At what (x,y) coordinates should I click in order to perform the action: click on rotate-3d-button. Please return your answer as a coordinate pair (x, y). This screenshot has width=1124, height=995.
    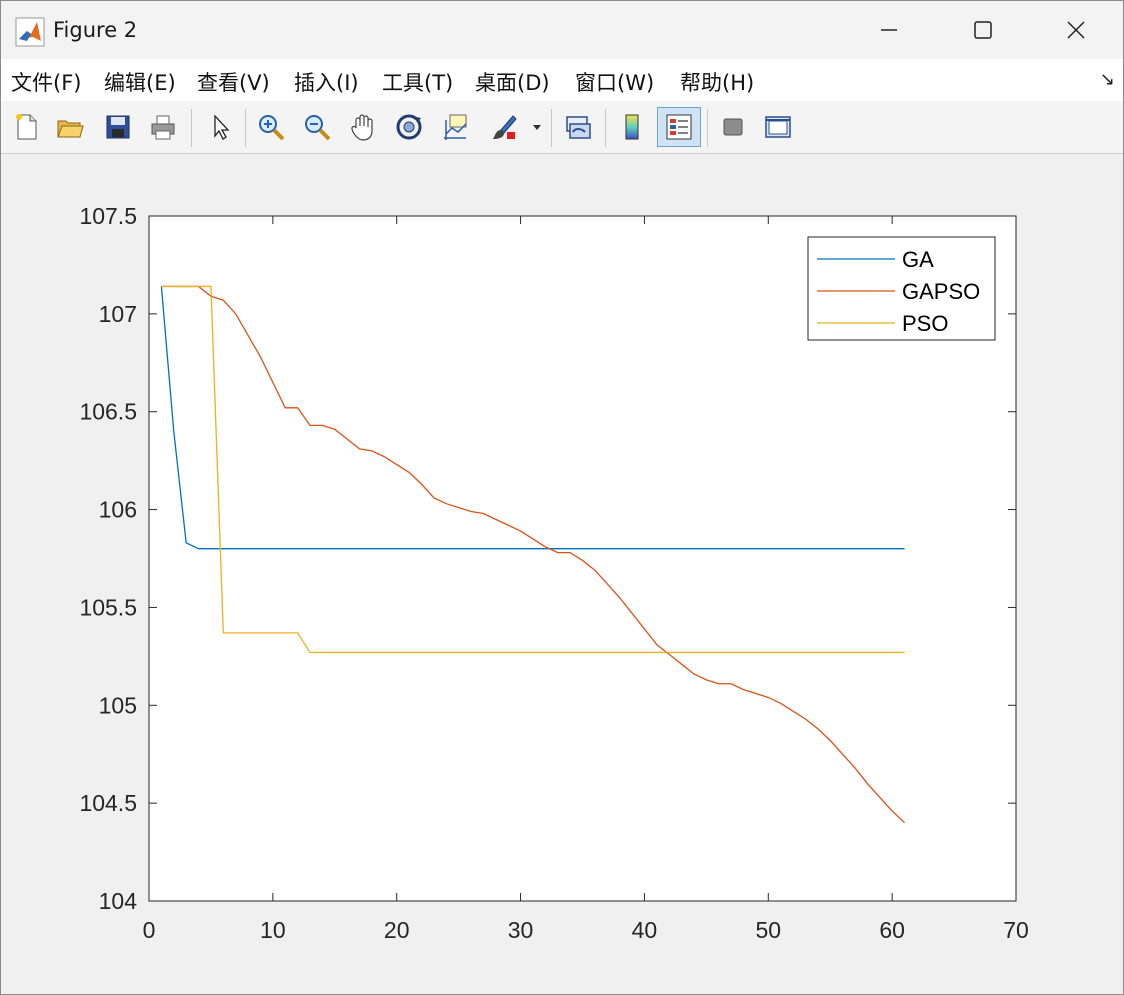
    Looking at the image, I should click on (409, 127).